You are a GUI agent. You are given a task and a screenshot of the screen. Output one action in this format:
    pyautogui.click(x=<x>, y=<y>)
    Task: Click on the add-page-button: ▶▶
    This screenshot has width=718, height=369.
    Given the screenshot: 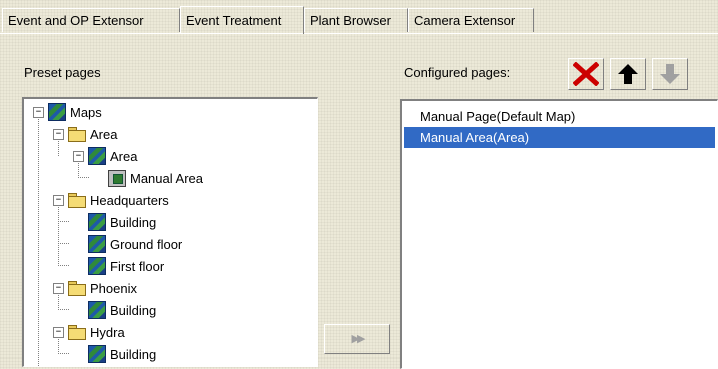 What is the action you would take?
    pyautogui.click(x=357, y=339)
    